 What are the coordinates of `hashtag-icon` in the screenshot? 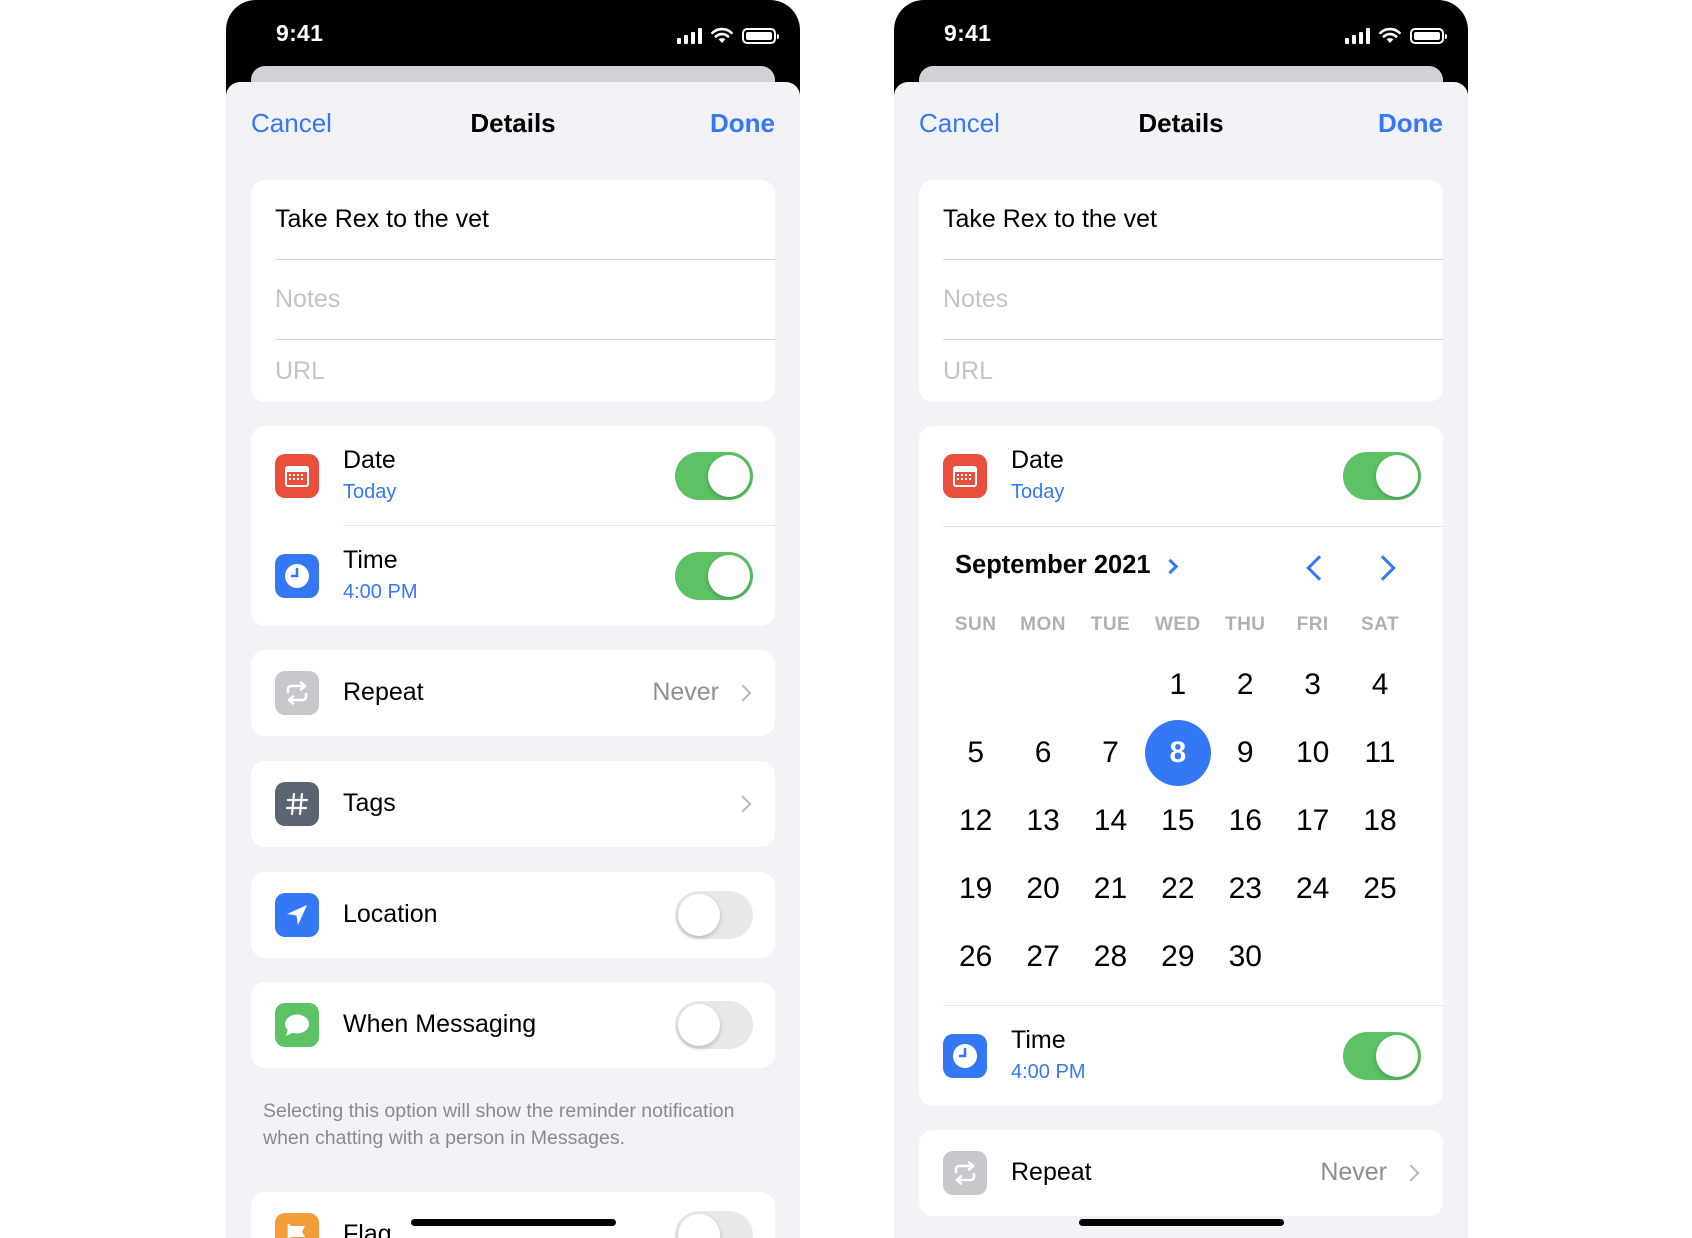 It's located at (297, 804).